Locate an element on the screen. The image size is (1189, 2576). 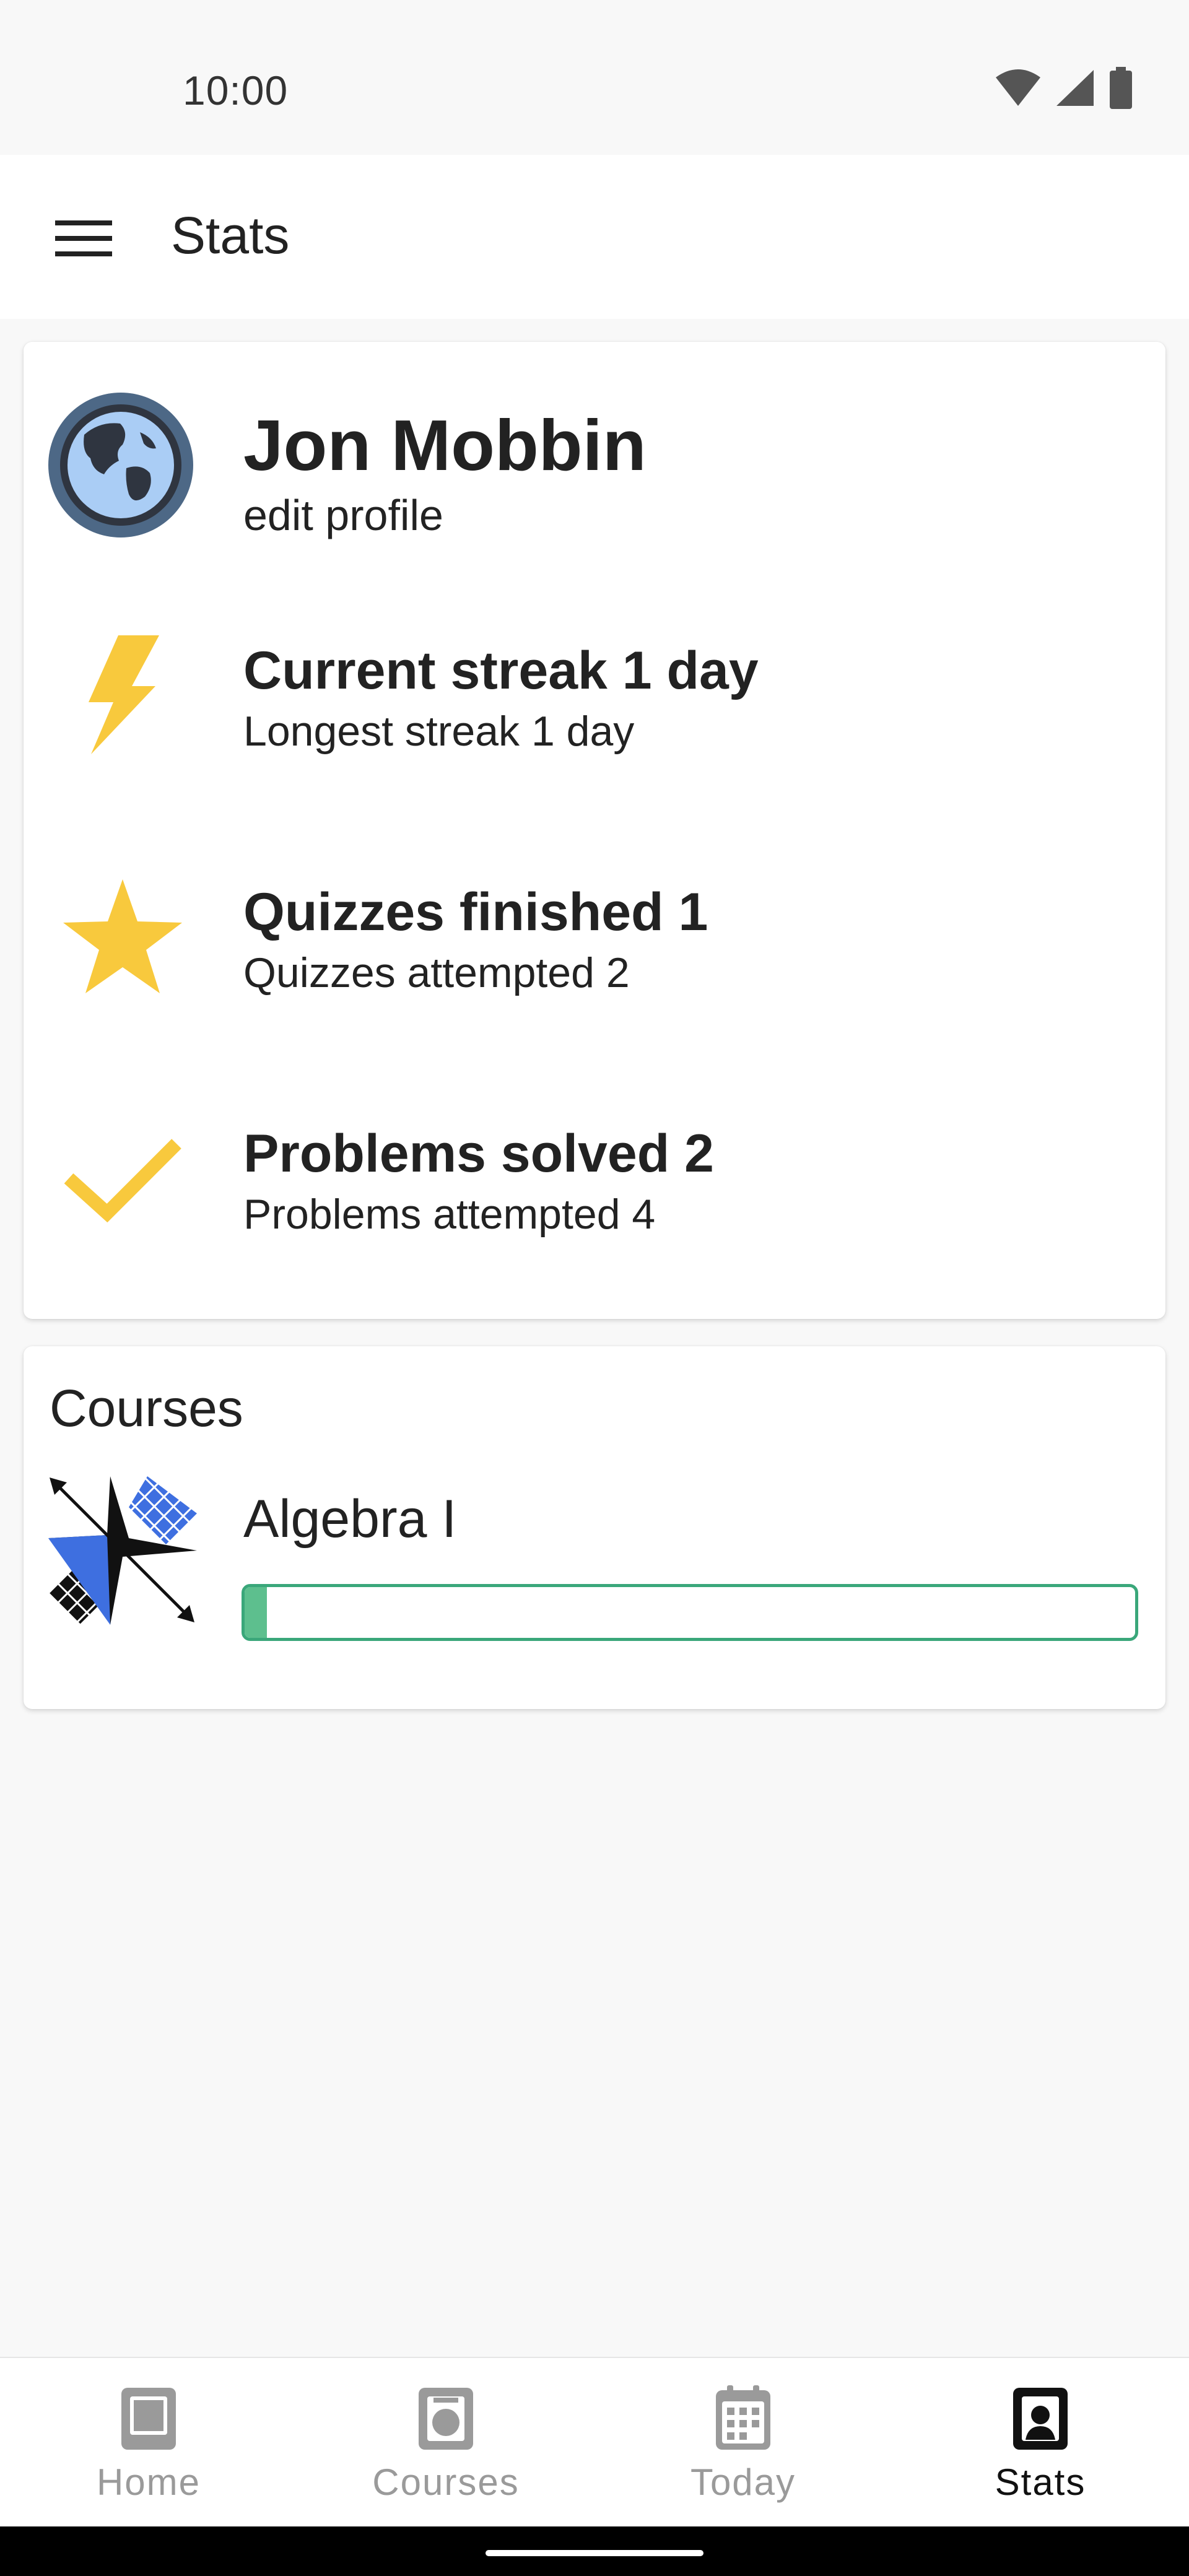
status-icons is located at coordinates (1064, 88).